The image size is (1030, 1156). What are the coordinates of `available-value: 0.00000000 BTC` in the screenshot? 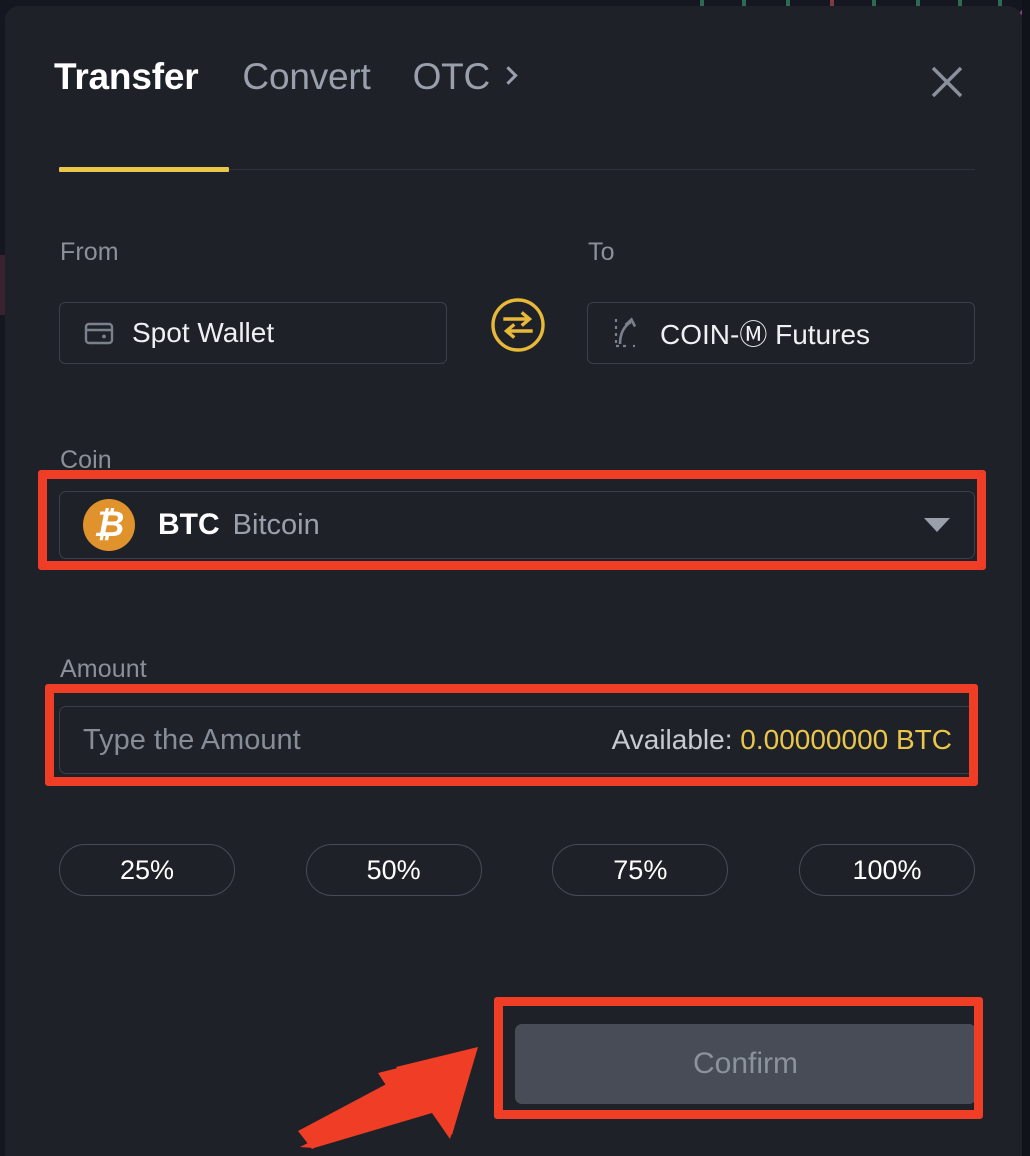 It's located at (846, 739).